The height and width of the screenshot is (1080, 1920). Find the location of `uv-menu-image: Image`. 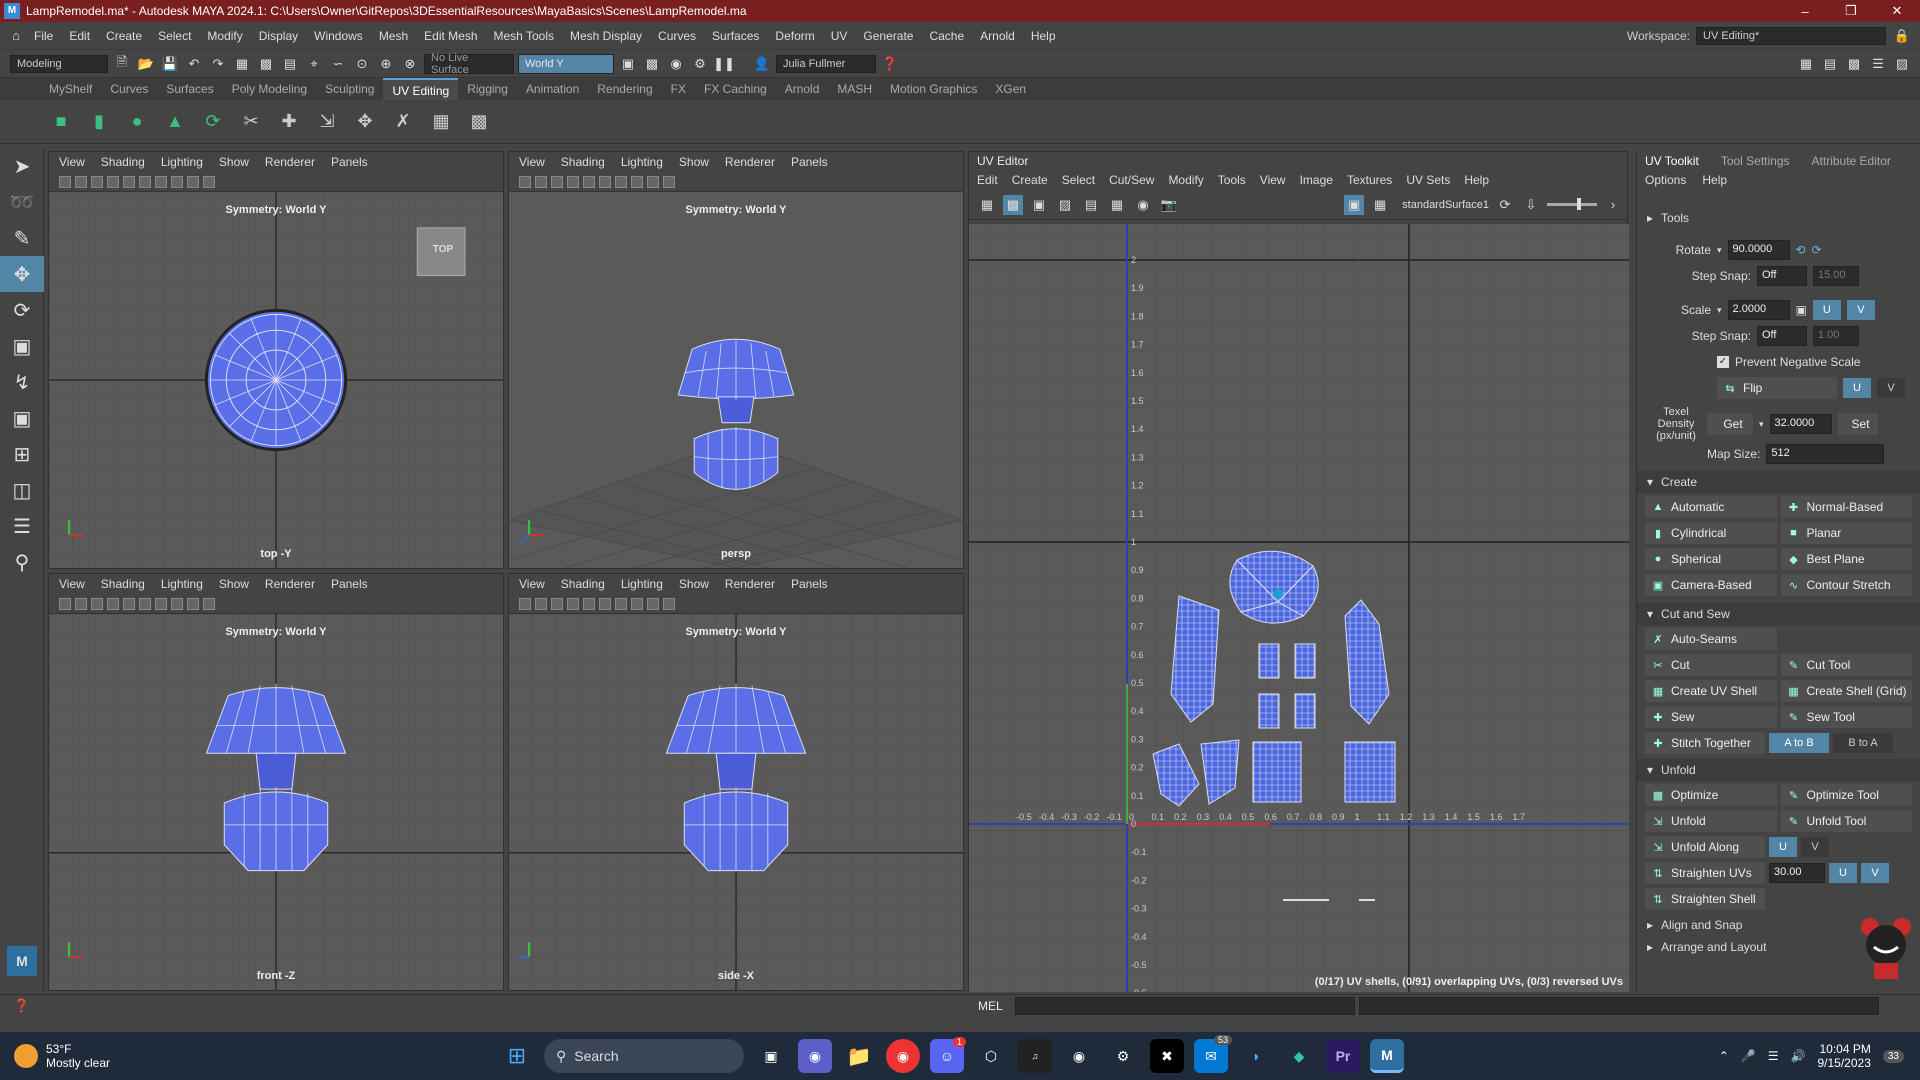

uv-menu-image: Image is located at coordinates (1316, 180).